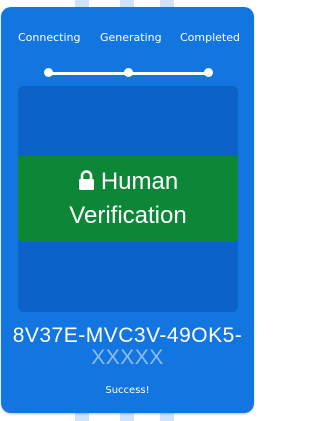  Describe the element at coordinates (127, 357) in the screenshot. I see `code-masked: XXXXX` at that location.